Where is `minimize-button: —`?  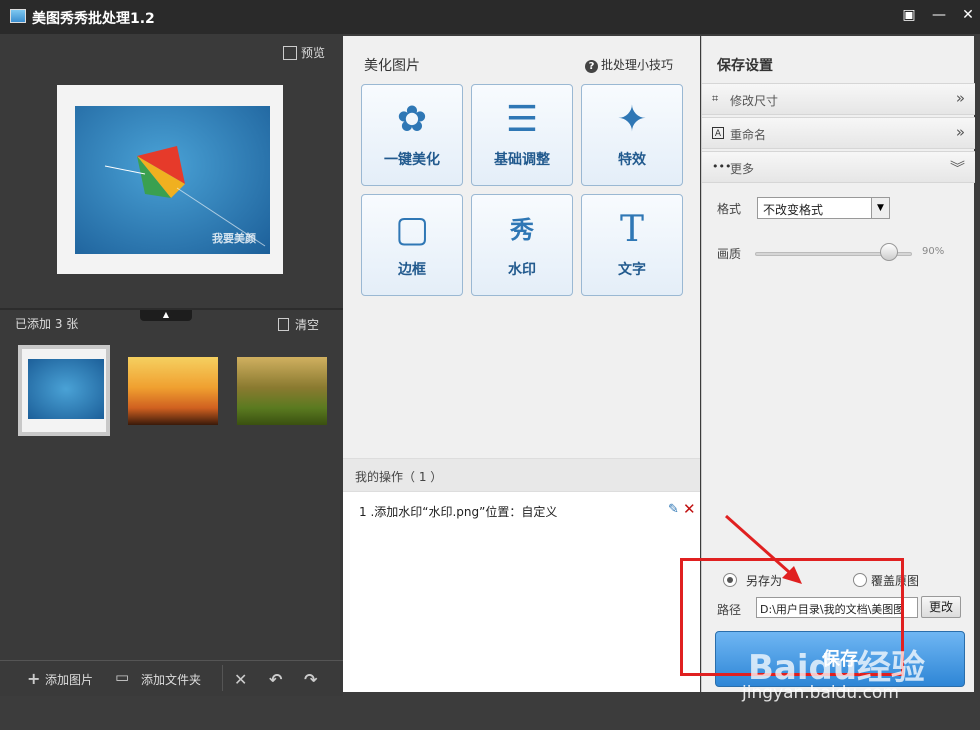 minimize-button: — is located at coordinates (939, 15).